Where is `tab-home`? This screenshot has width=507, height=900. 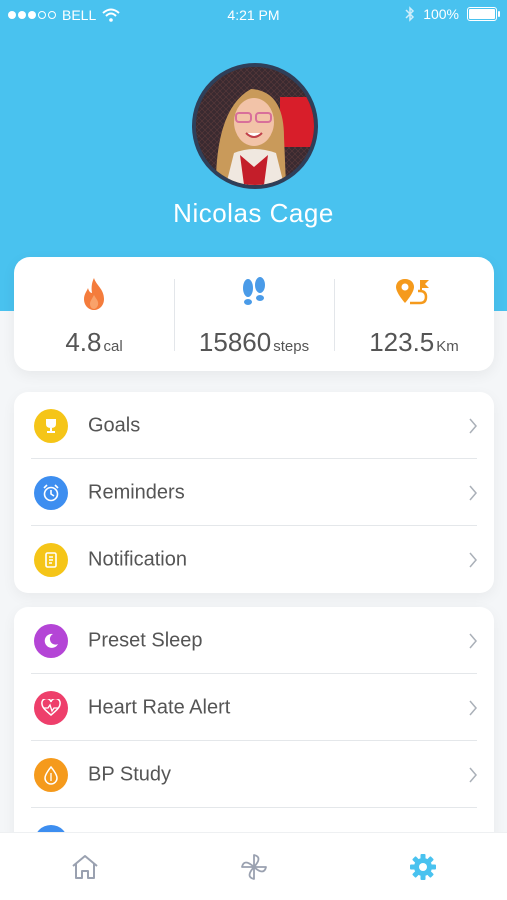 tab-home is located at coordinates (85, 867).